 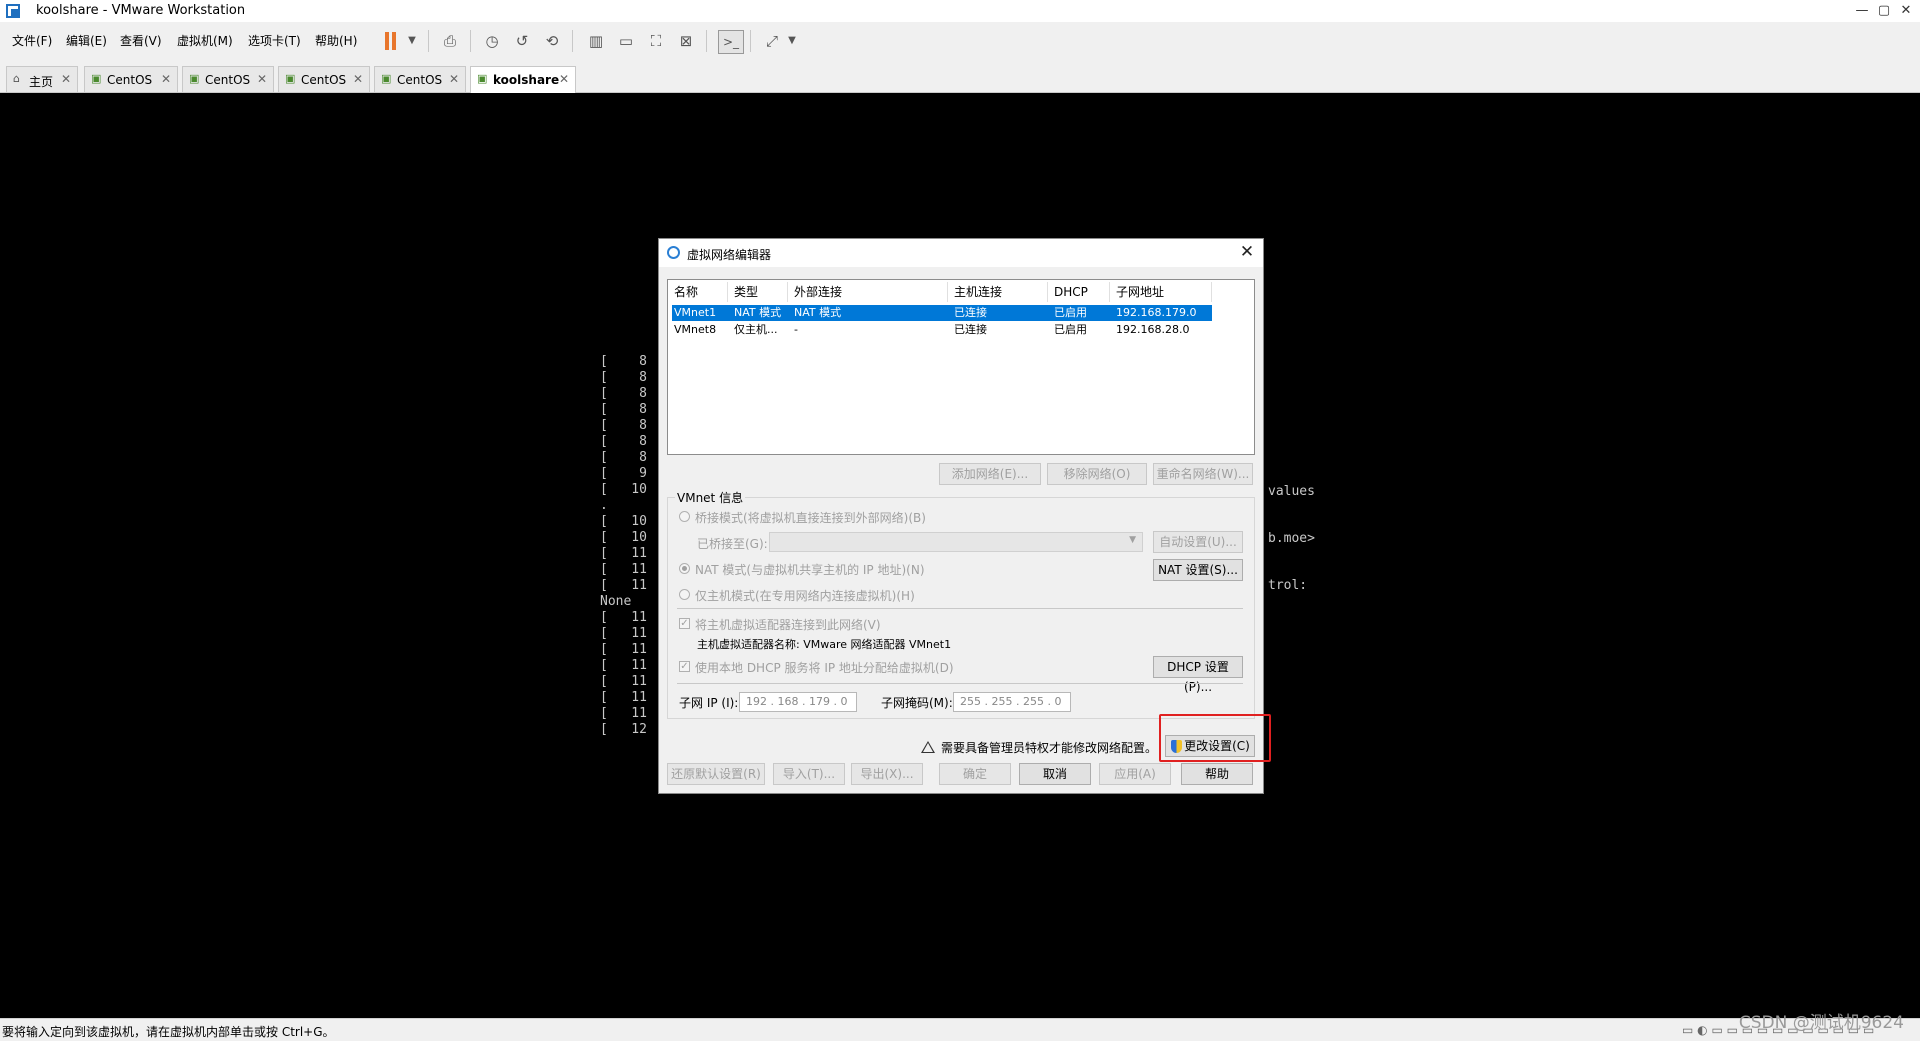 I want to click on console-fragment: trol:, so click(x=1288, y=585).